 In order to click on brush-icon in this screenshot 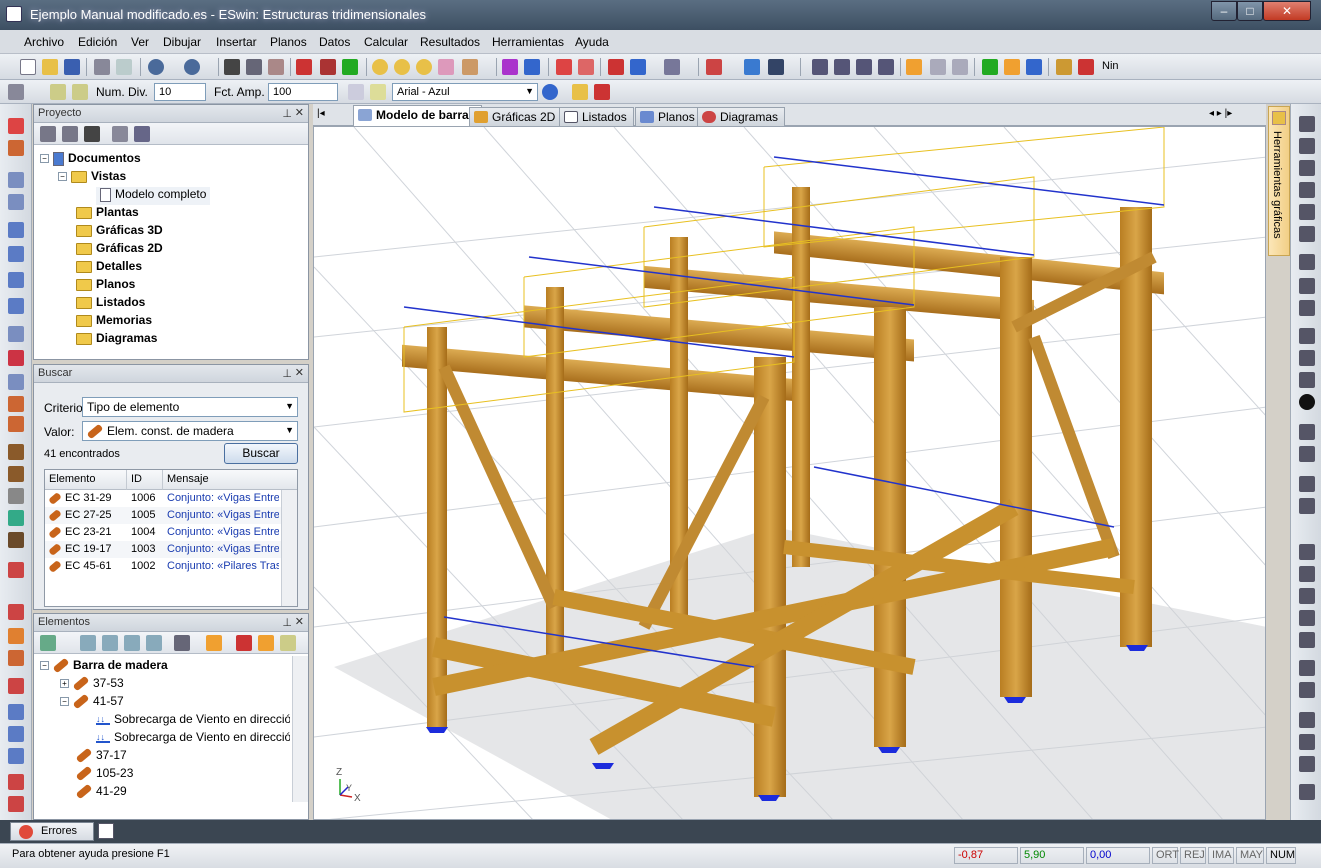, I will do `click(276, 67)`.